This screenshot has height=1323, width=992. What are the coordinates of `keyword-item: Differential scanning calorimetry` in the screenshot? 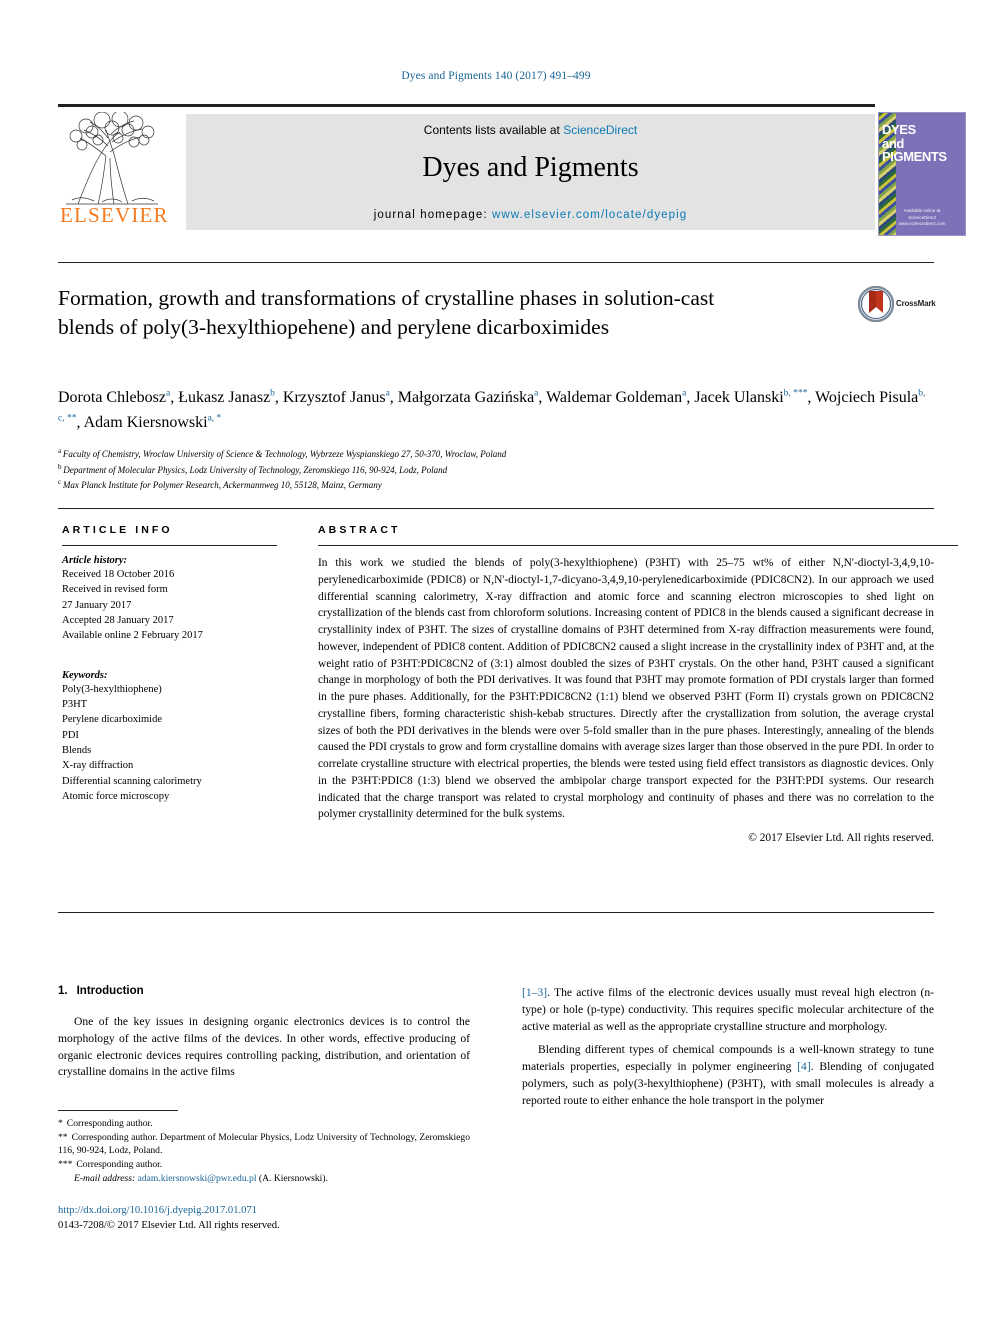 It's located at (169, 781).